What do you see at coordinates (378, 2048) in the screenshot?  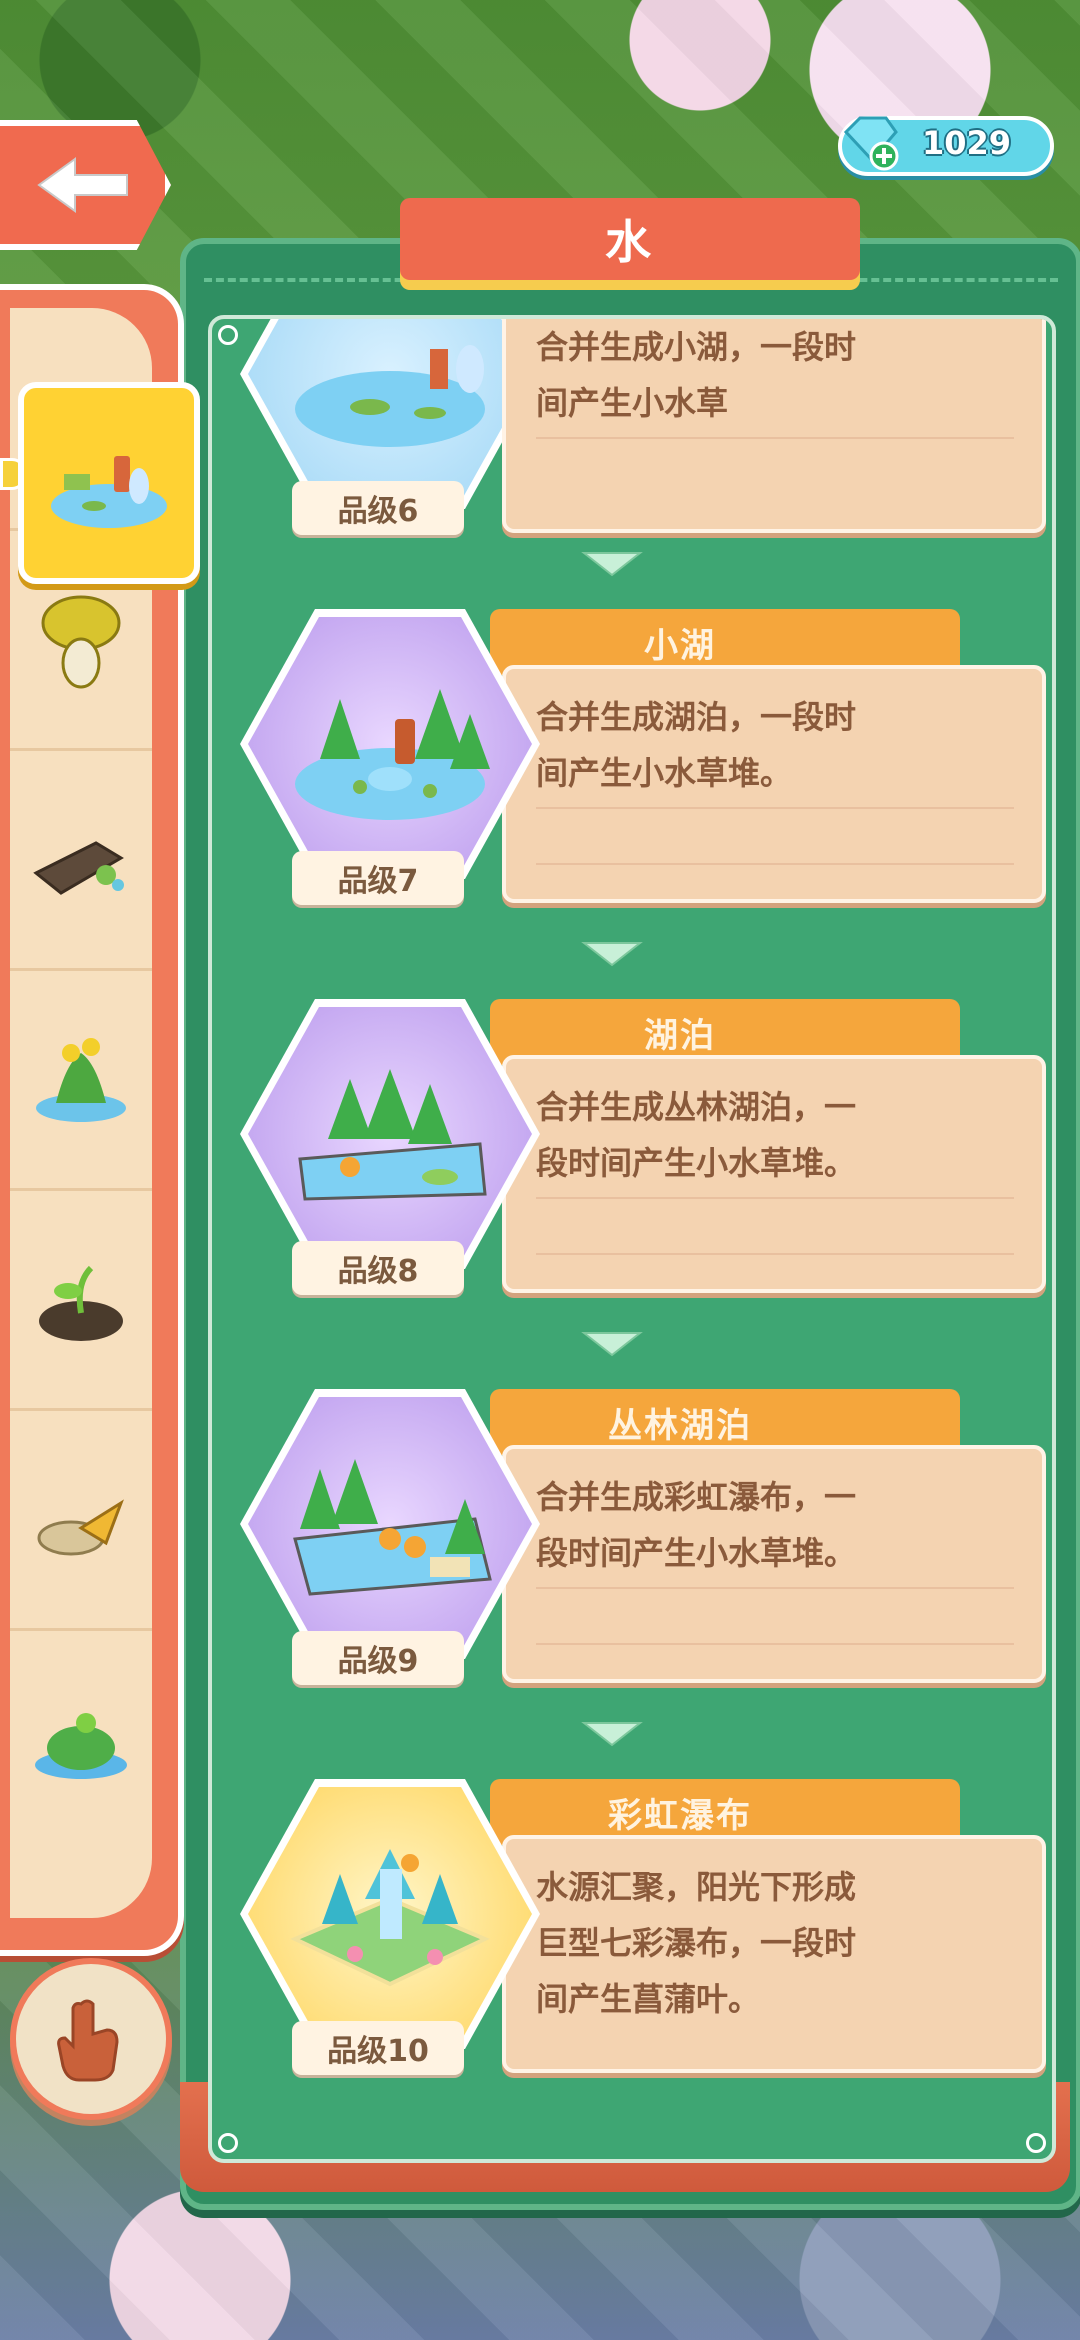 I see `item-level-badge: 品级10` at bounding box center [378, 2048].